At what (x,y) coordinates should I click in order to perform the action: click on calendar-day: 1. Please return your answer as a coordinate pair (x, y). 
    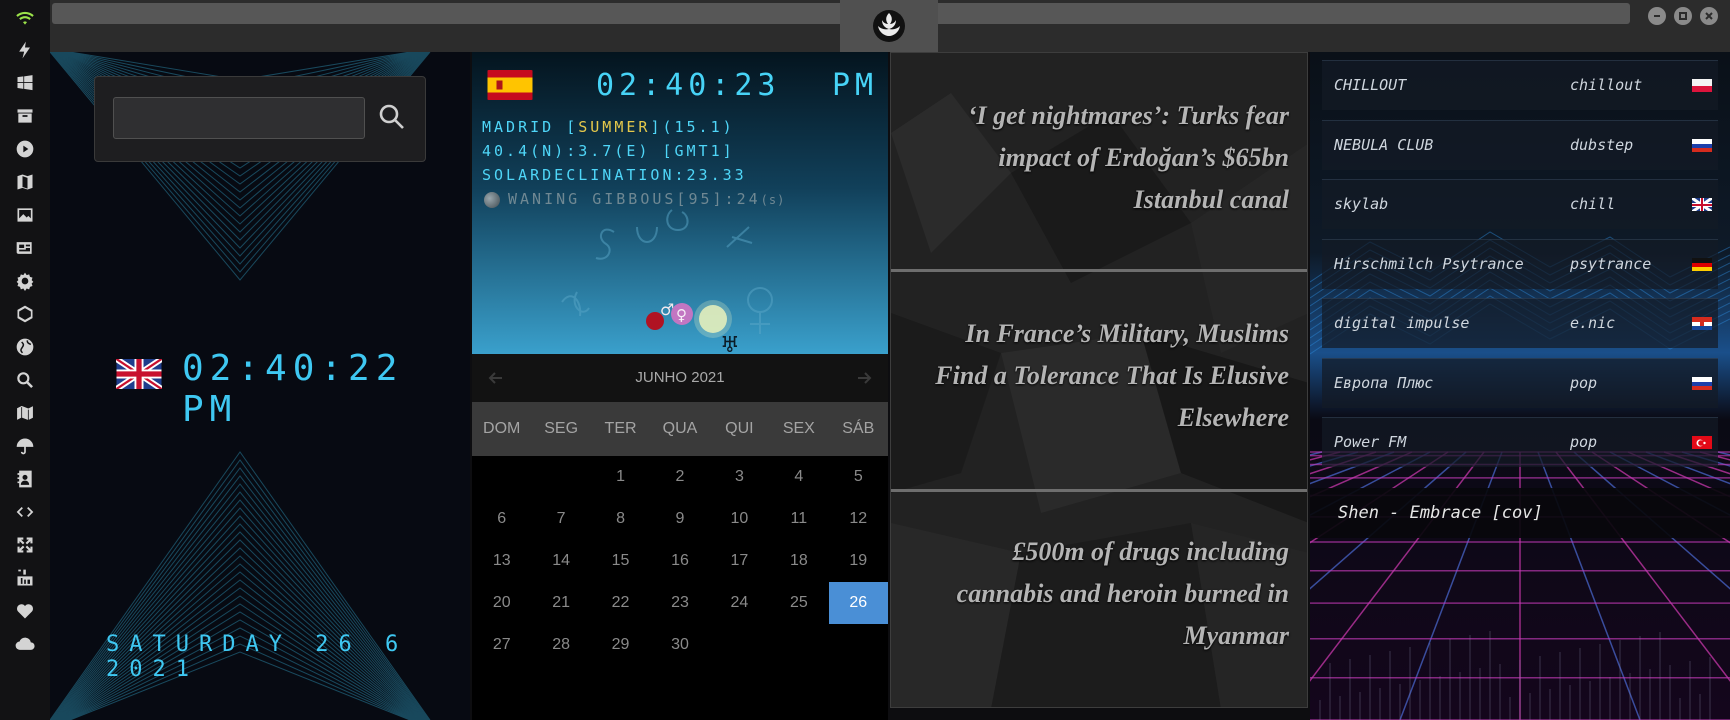
    Looking at the image, I should click on (620, 477).